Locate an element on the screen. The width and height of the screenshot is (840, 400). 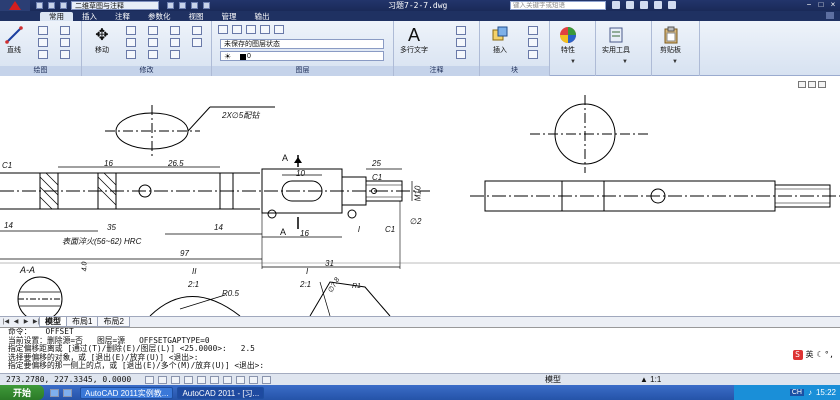
otrack-icon is located at coordinates (227, 379).